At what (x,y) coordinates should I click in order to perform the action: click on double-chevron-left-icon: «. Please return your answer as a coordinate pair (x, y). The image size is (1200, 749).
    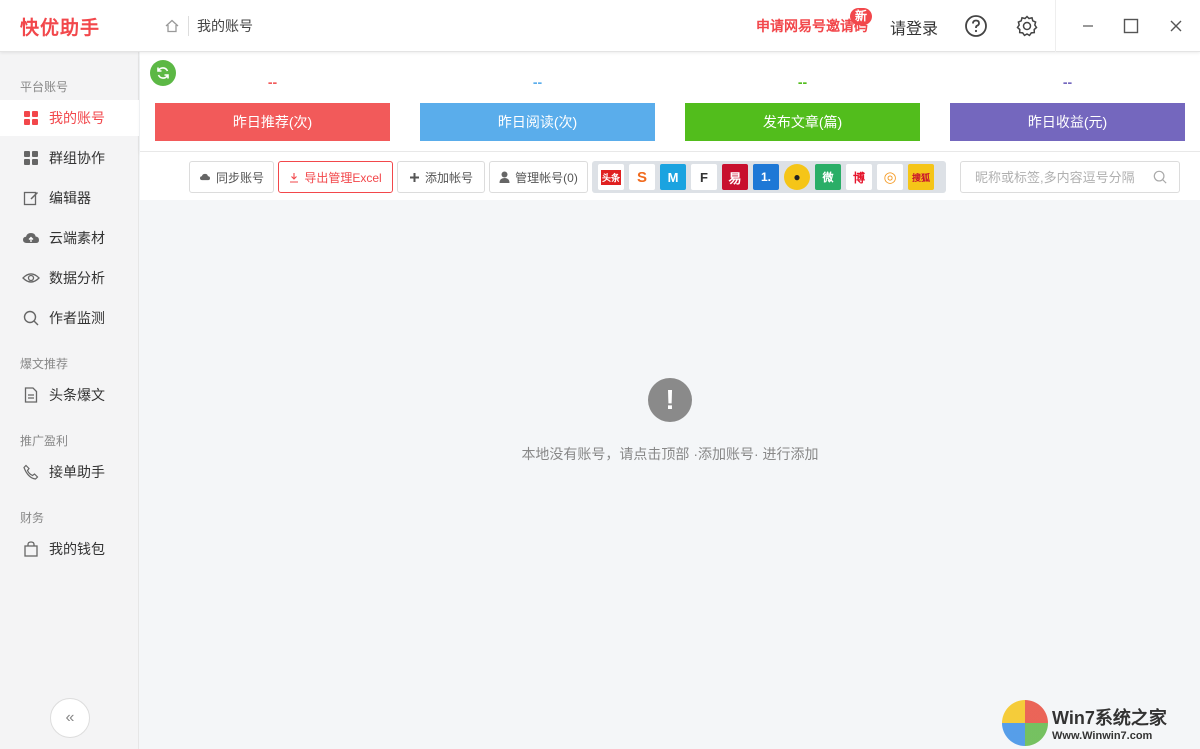
    Looking at the image, I should click on (70, 718).